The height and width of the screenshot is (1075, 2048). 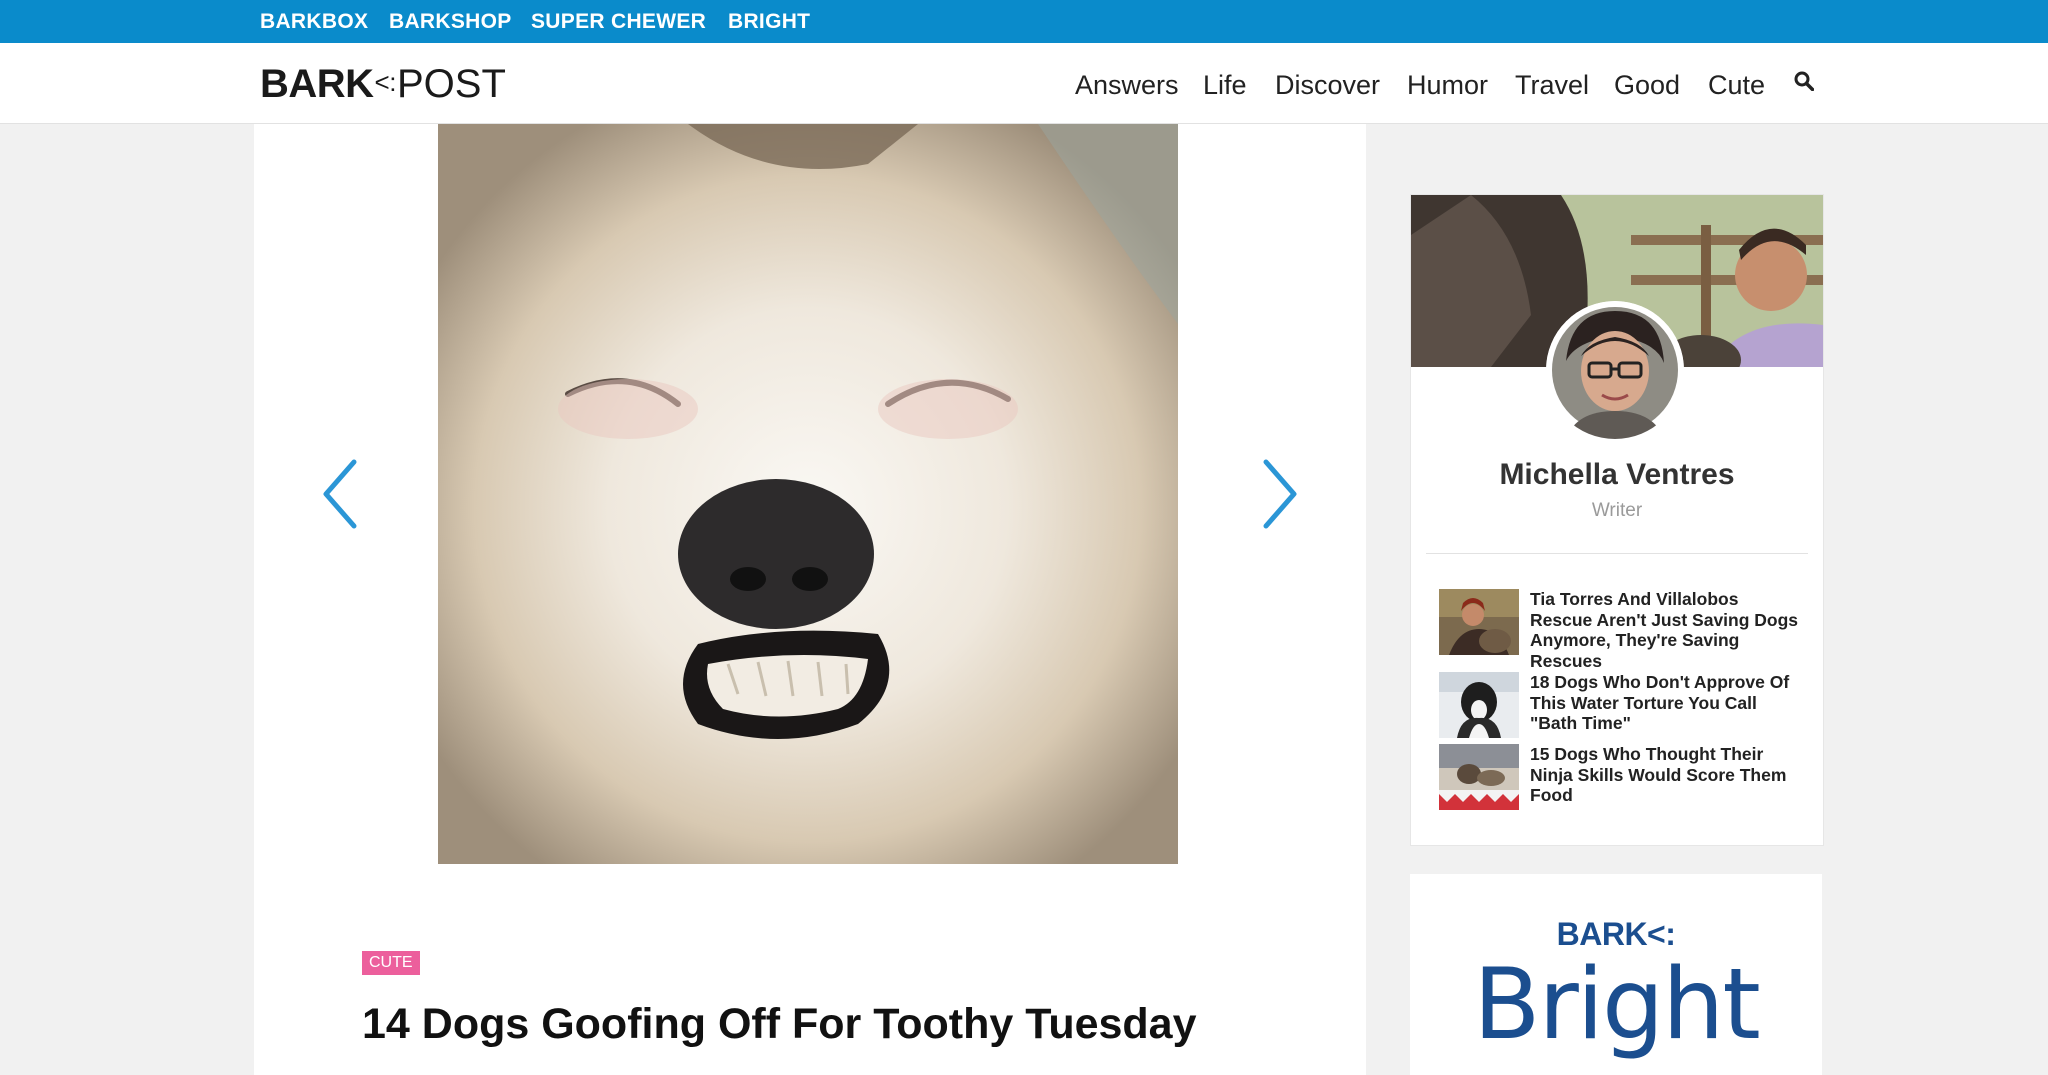 What do you see at coordinates (1617, 510) in the screenshot?
I see `author-role: Writer` at bounding box center [1617, 510].